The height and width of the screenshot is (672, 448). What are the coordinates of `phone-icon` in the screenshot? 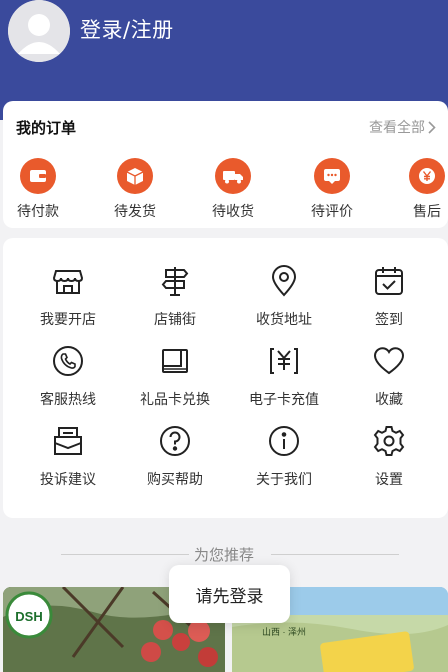 It's located at (68, 361).